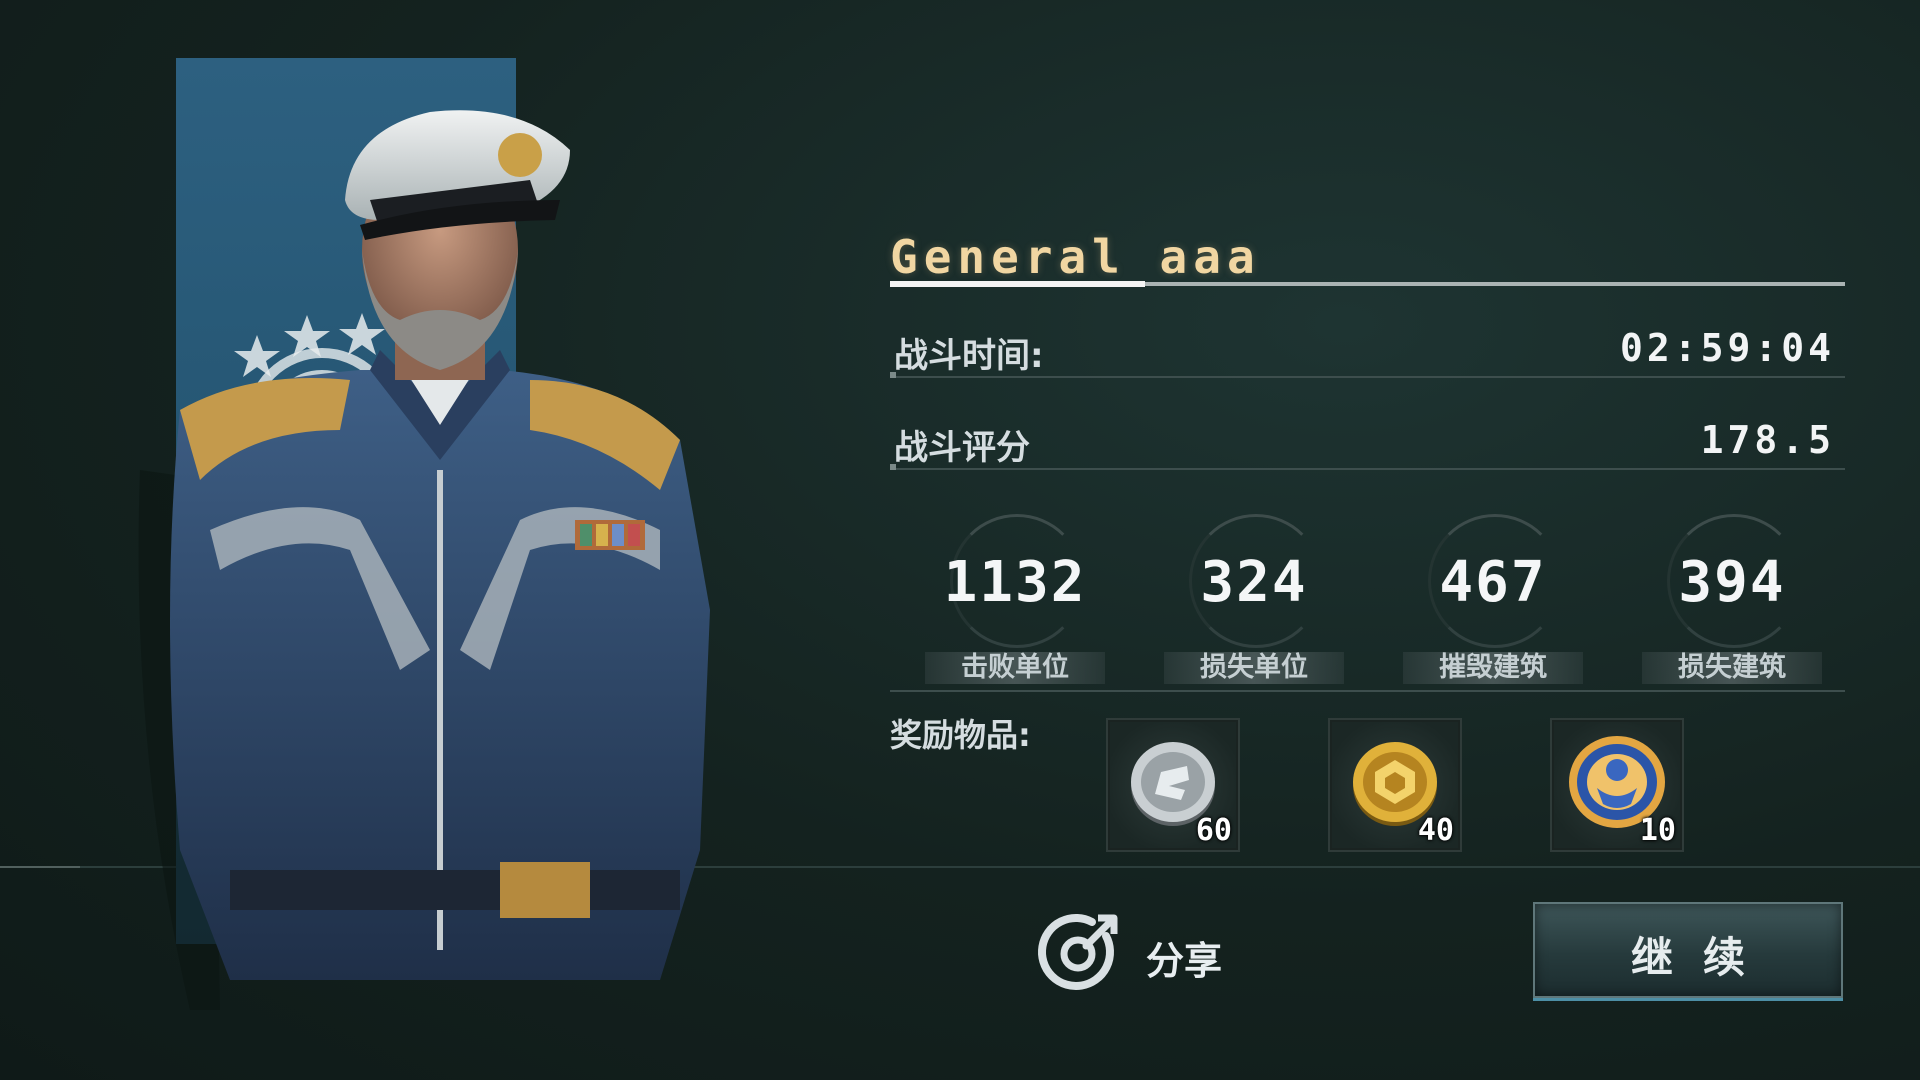  I want to click on counter-value: 324, so click(1254, 582).